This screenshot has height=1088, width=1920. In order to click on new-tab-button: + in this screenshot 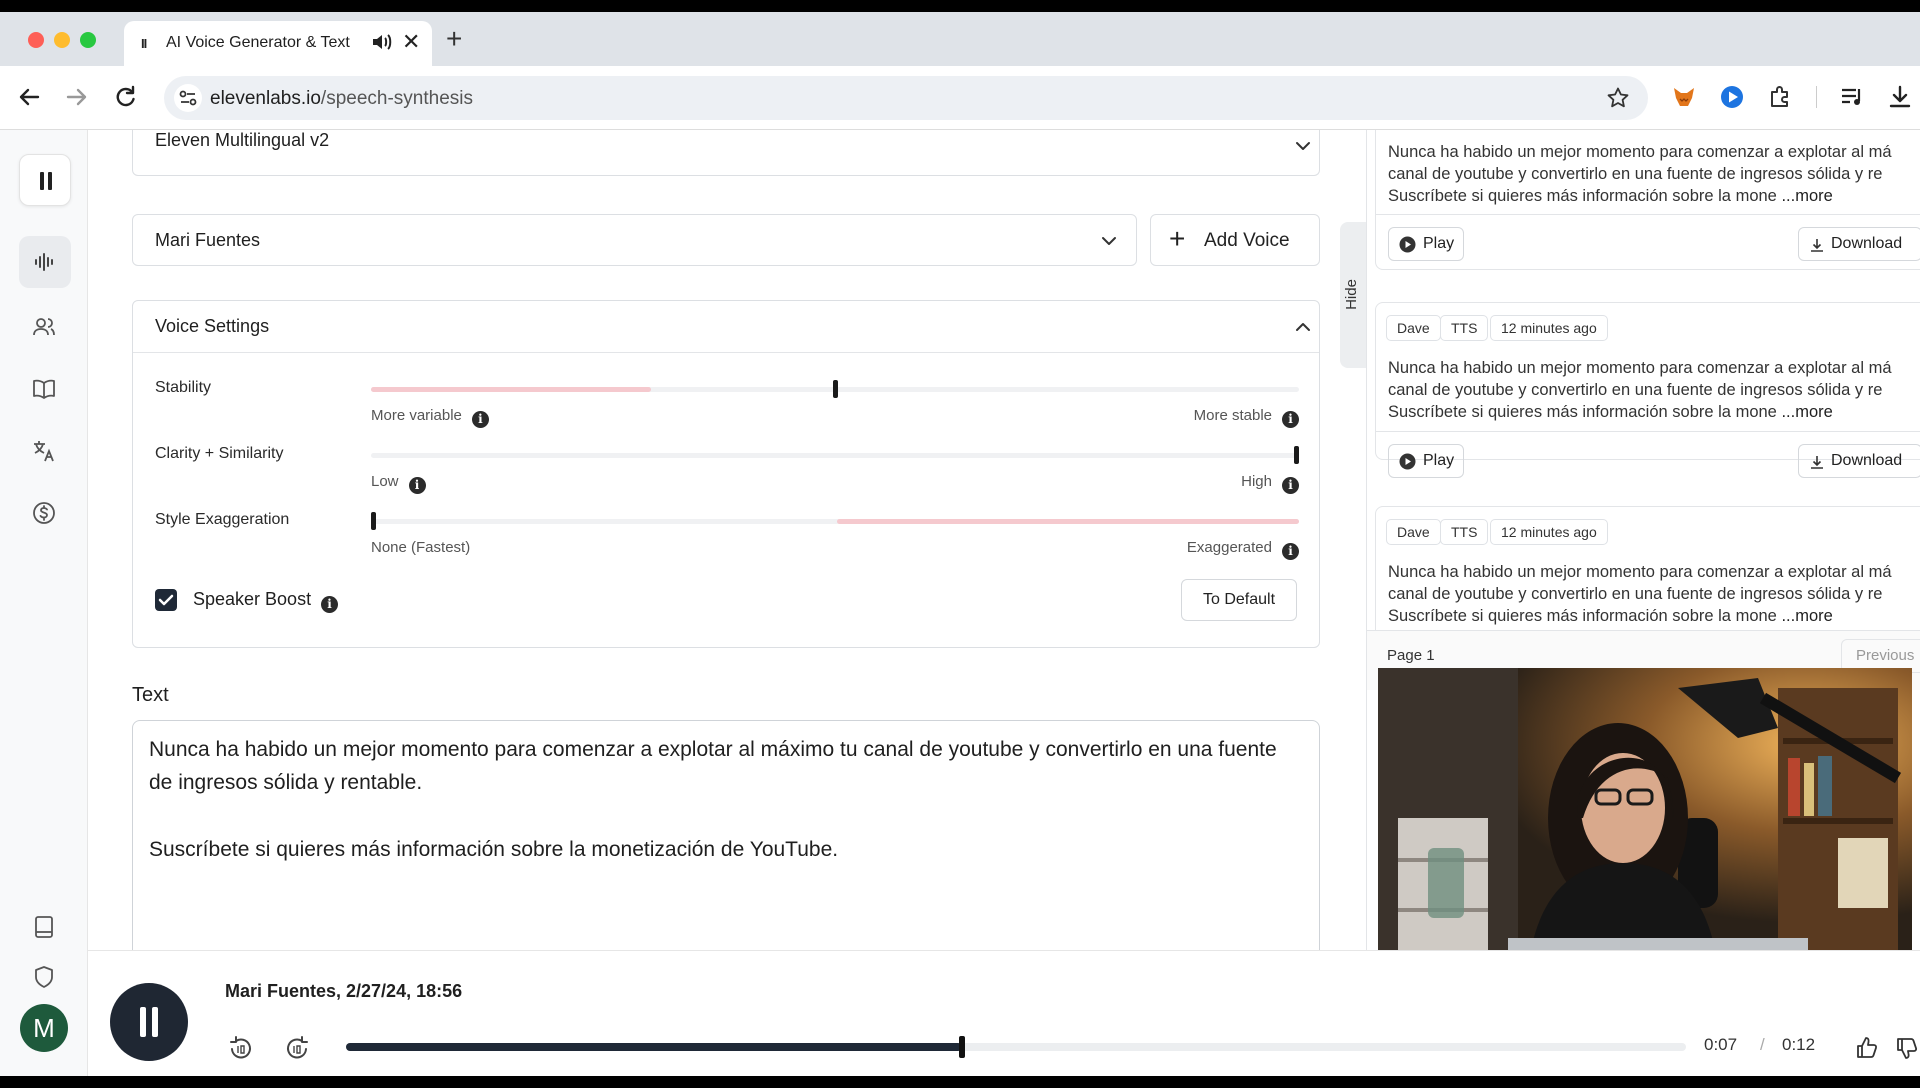, I will do `click(454, 39)`.